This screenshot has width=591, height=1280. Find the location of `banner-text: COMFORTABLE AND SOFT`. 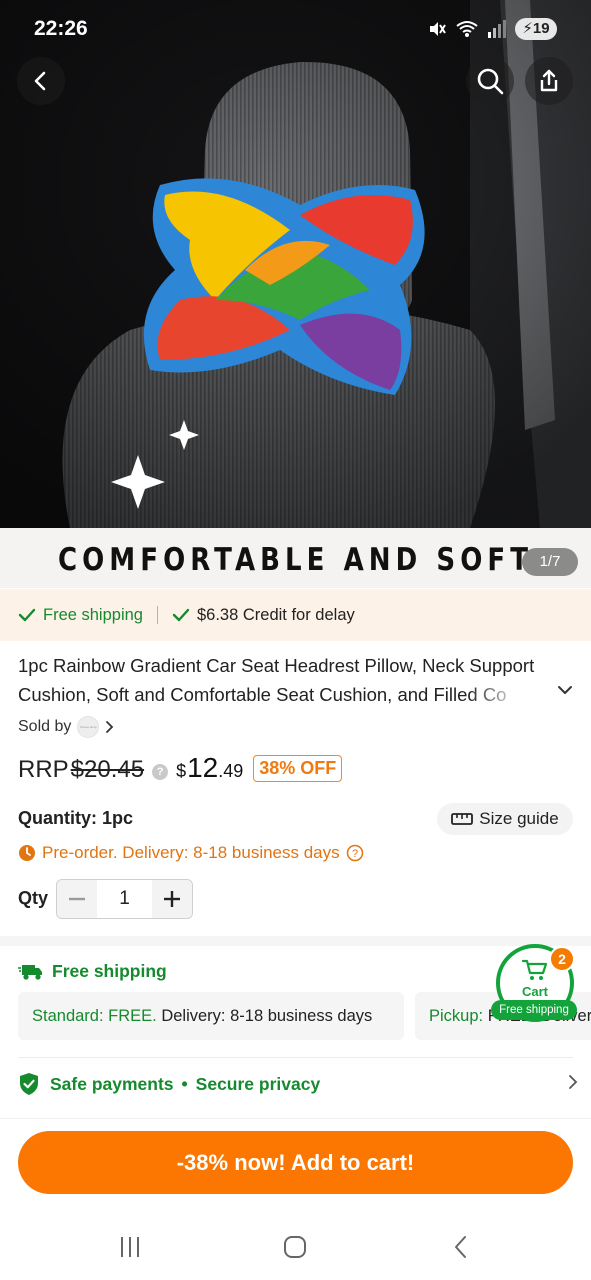

banner-text: COMFORTABLE AND SOFT is located at coordinates (295, 560).